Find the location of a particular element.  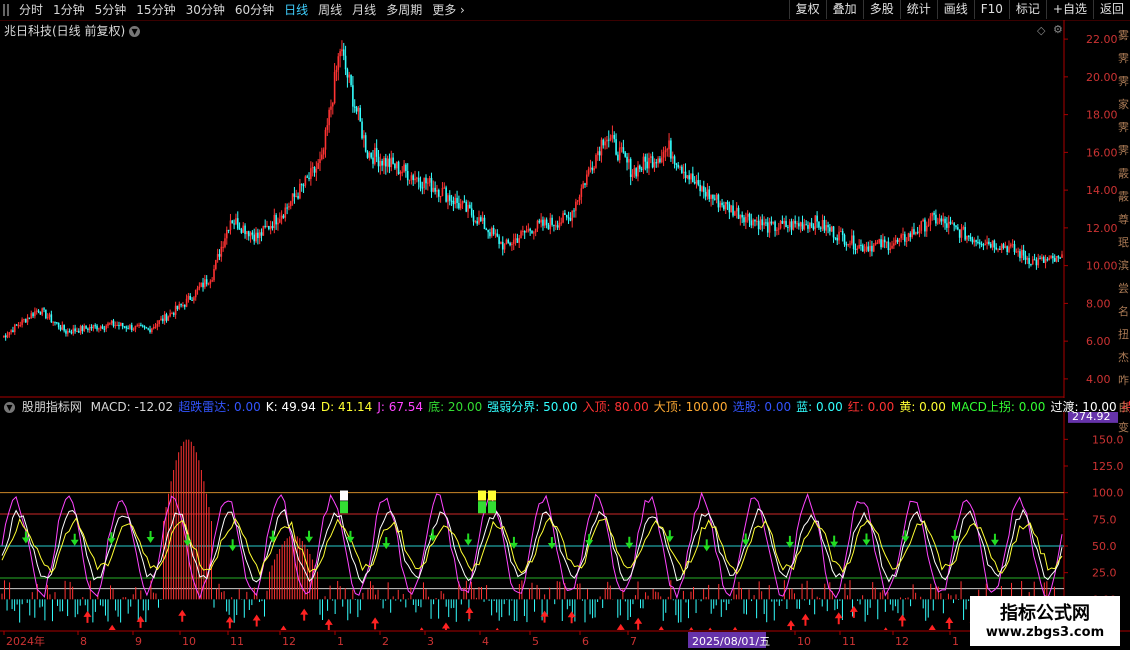

period-tab-0: 分时 is located at coordinates (31, 10).